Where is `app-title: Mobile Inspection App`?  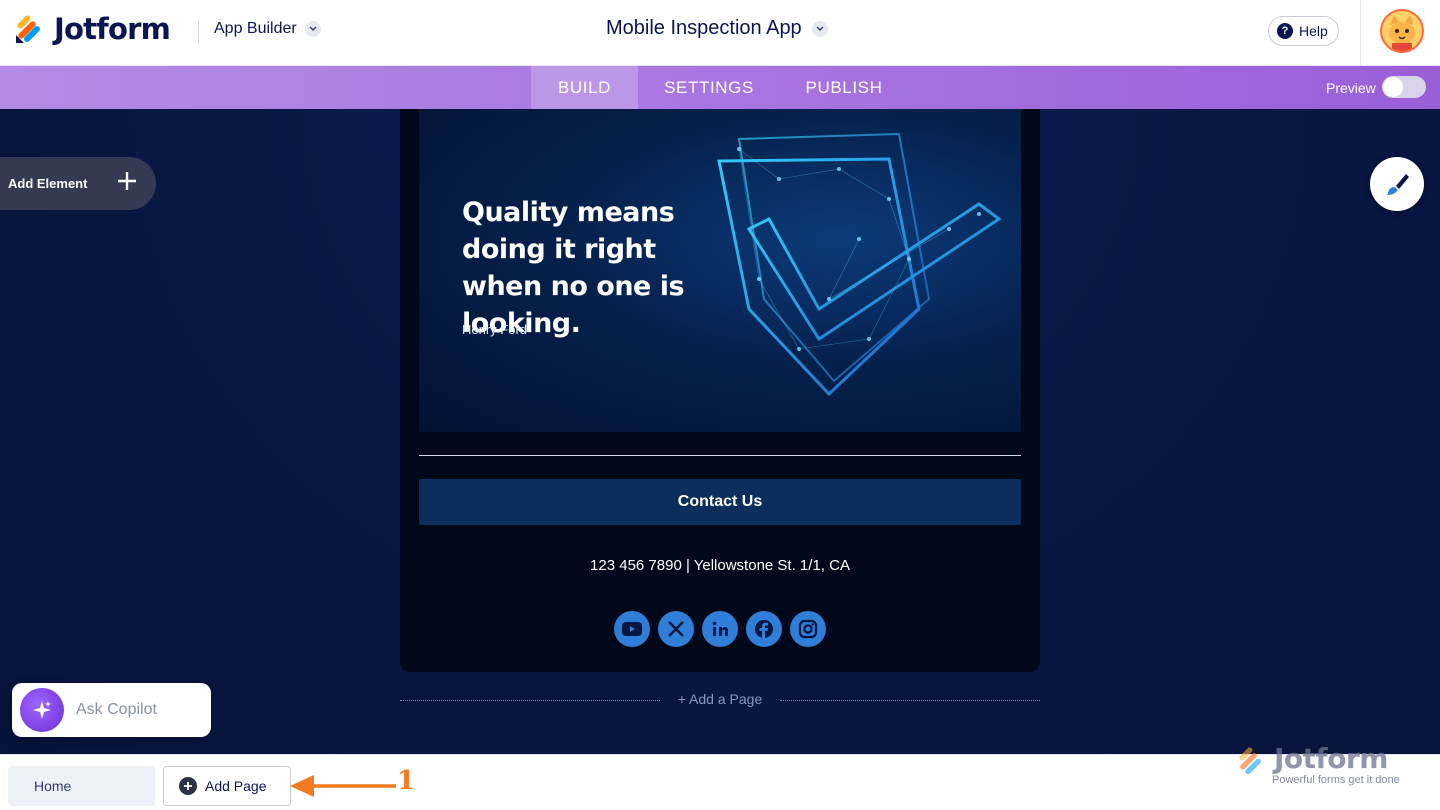
app-title: Mobile Inspection App is located at coordinates (704, 28).